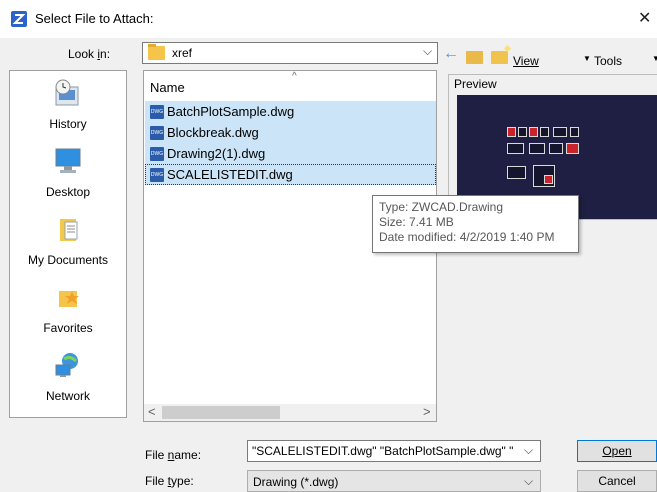  Describe the element at coordinates (68, 230) in the screenshot. I see `my-documents-icon` at that location.